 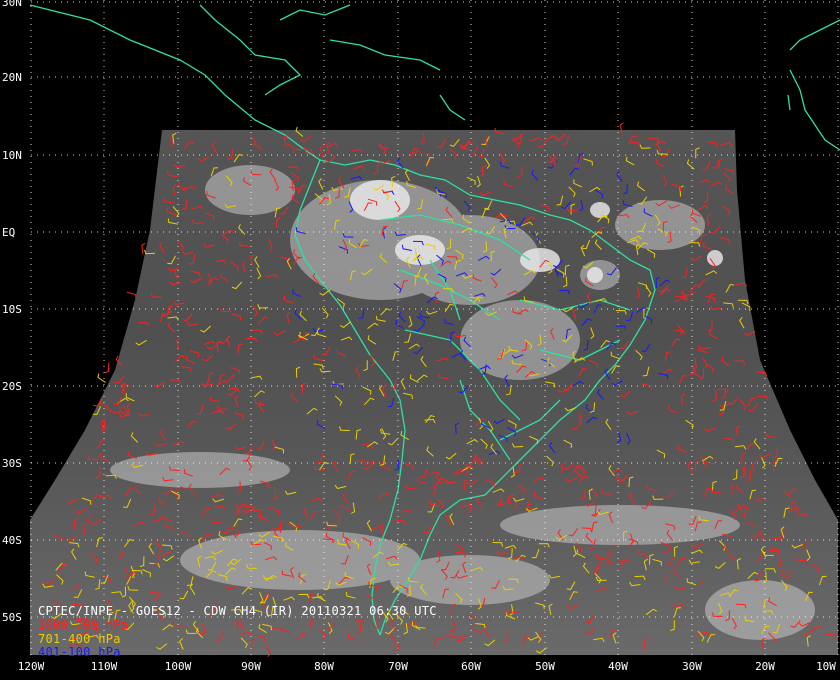 What do you see at coordinates (12, 77) in the screenshot?
I see `lat-label: 20N` at bounding box center [12, 77].